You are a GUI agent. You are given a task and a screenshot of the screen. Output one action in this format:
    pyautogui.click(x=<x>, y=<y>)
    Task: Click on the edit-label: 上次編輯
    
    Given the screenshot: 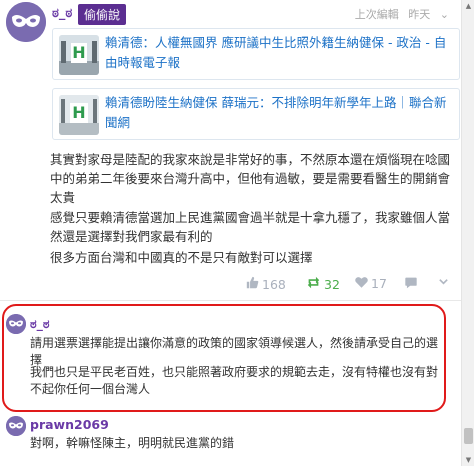 What is the action you would take?
    pyautogui.click(x=376, y=14)
    